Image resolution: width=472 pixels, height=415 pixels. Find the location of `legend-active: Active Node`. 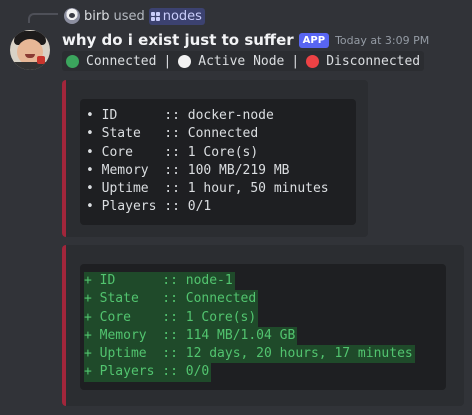

legend-active: Active Node is located at coordinates (241, 61).